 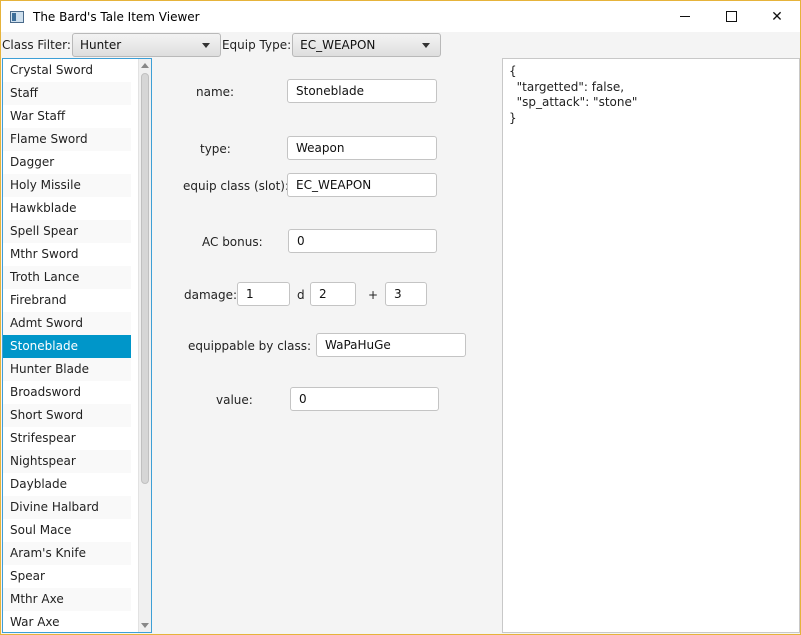 What do you see at coordinates (250, 346) in the screenshot?
I see `equippable-label: equippable by class:` at bounding box center [250, 346].